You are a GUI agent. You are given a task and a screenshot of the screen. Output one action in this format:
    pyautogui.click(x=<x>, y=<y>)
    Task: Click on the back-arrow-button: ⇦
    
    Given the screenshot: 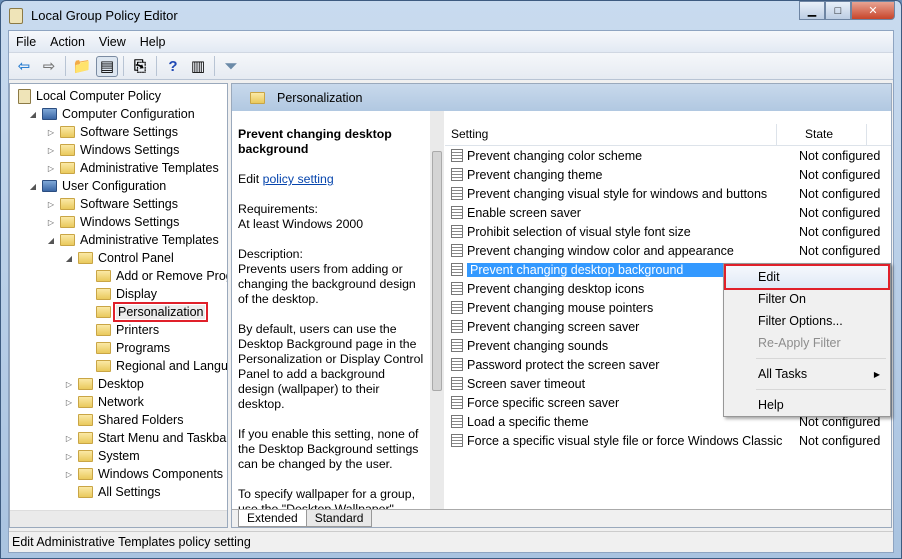 What is the action you would take?
    pyautogui.click(x=24, y=66)
    